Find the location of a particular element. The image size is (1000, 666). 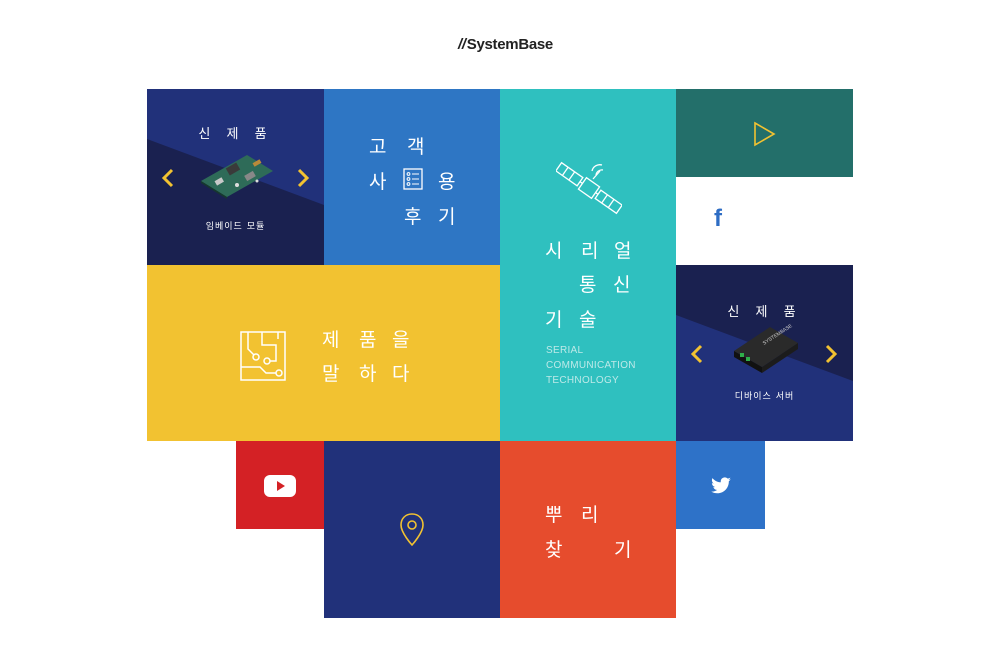

slide-caption: 임베이드 모듈 is located at coordinates (235, 227).